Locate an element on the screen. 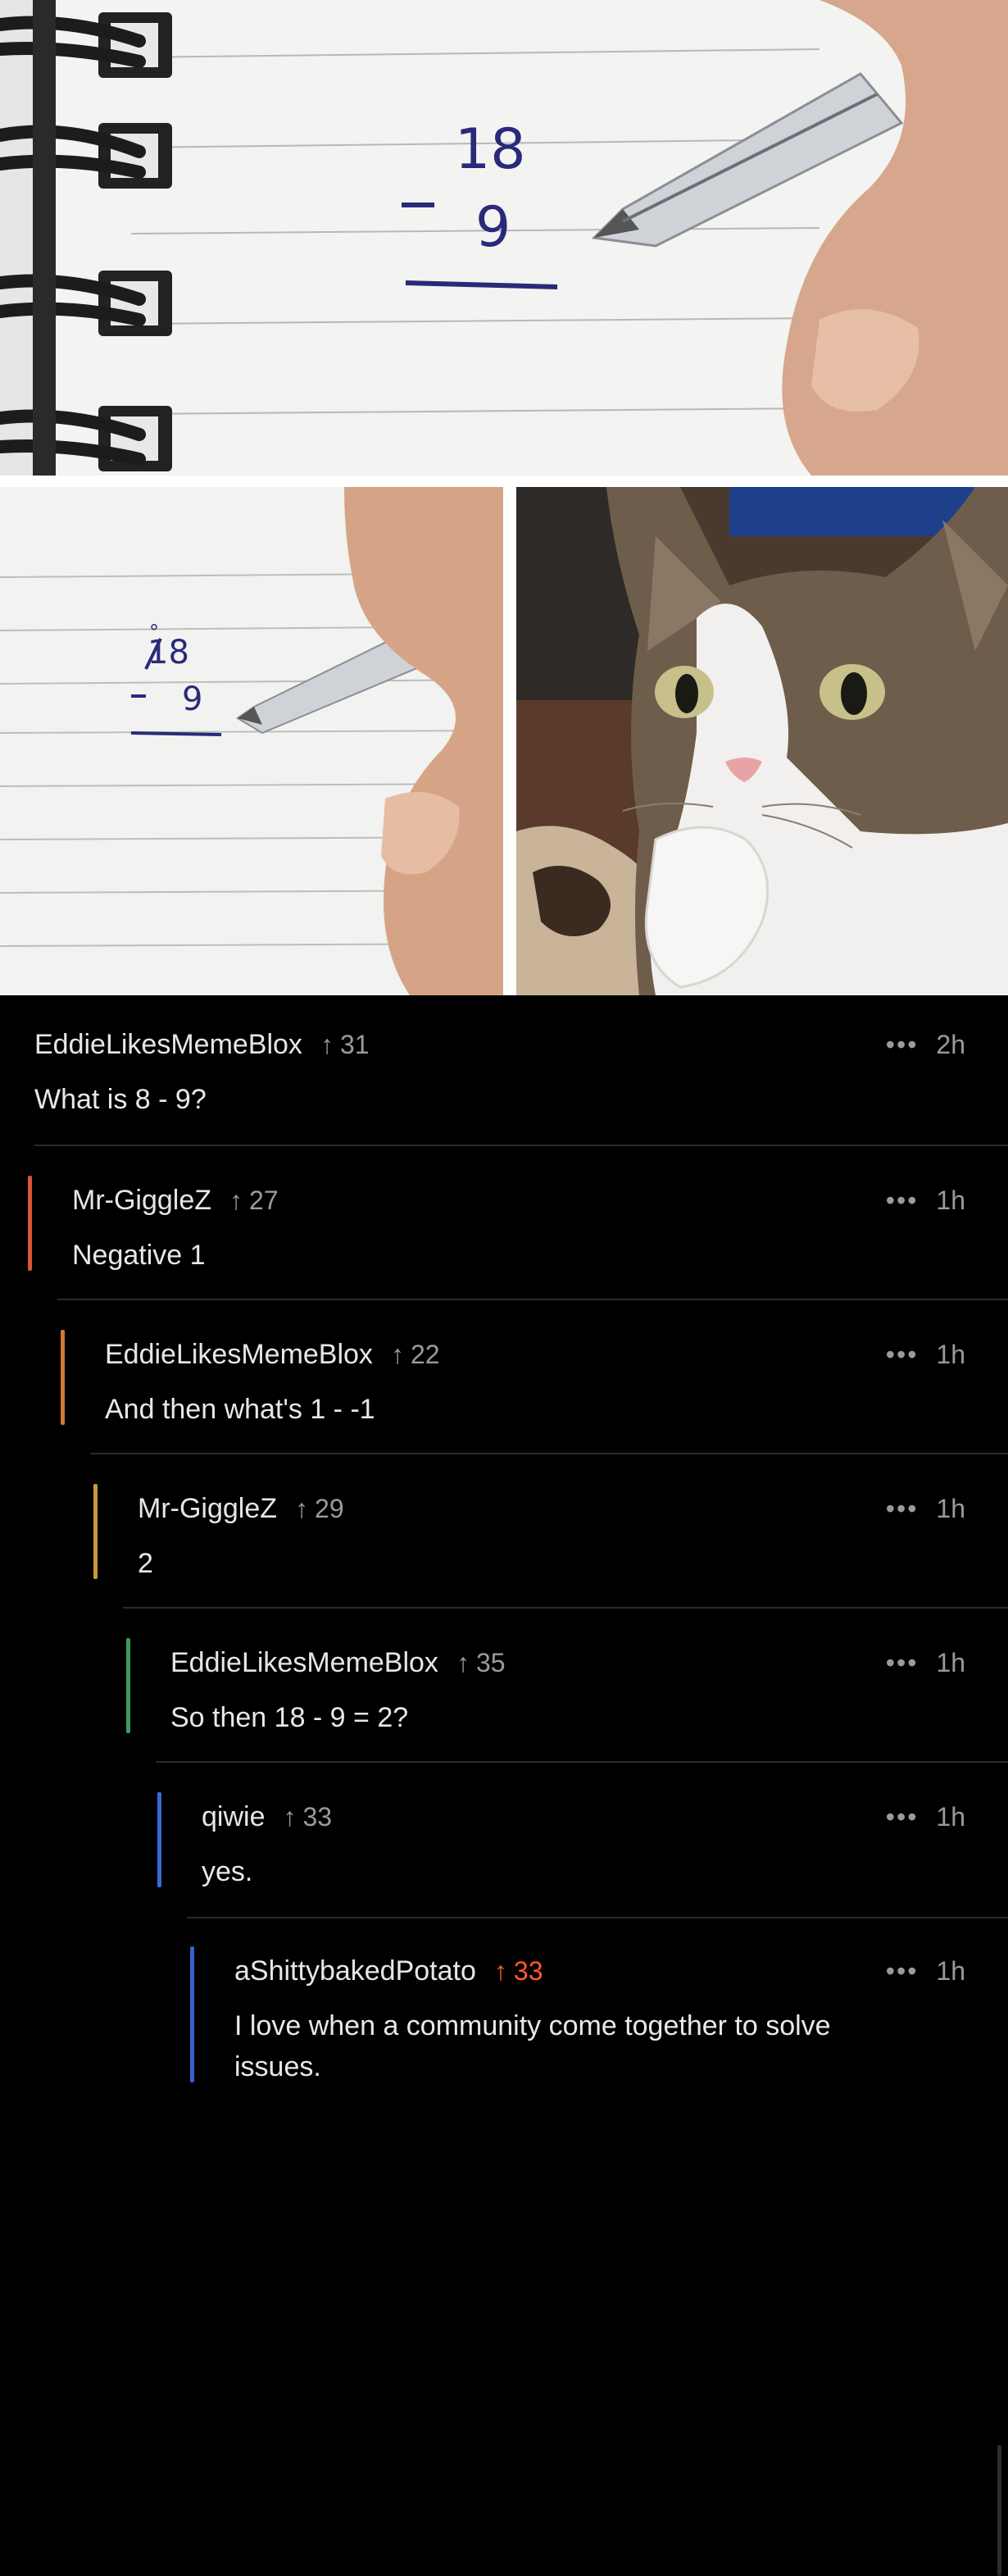 The image size is (1008, 2576). comment-username: qiwie is located at coordinates (233, 1817).